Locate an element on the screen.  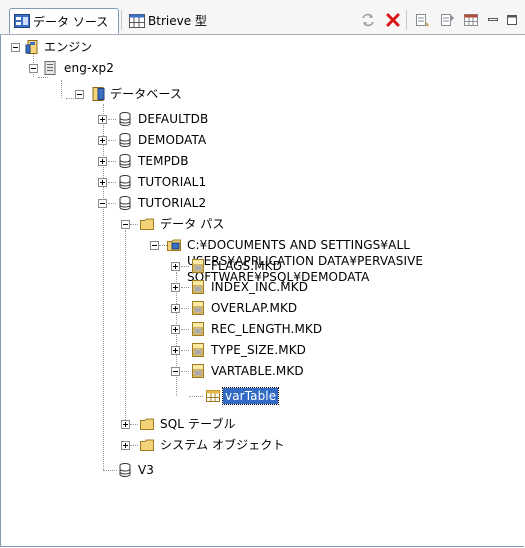
databases-folder-icon is located at coordinates (98, 94).